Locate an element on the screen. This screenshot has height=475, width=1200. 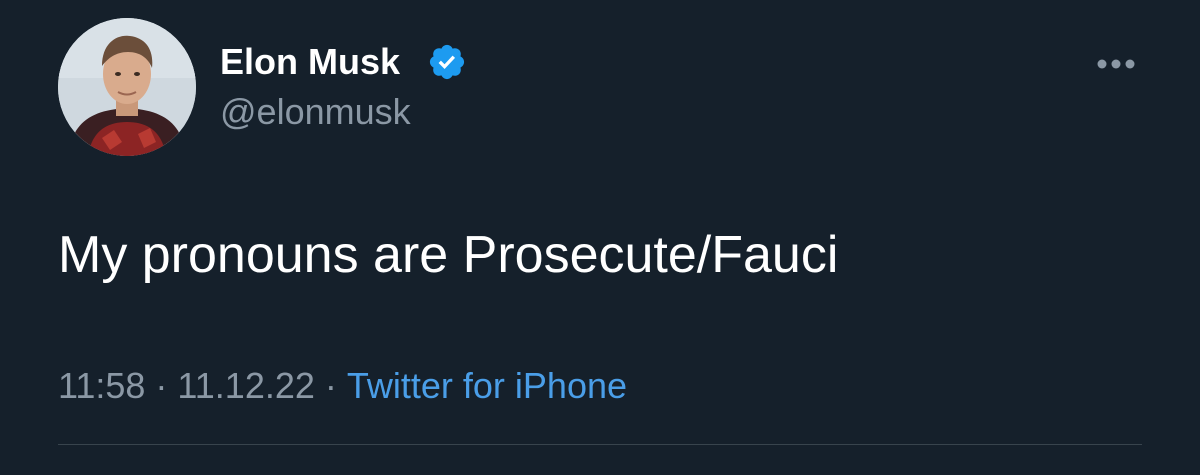
avatar-image is located at coordinates (127, 87).